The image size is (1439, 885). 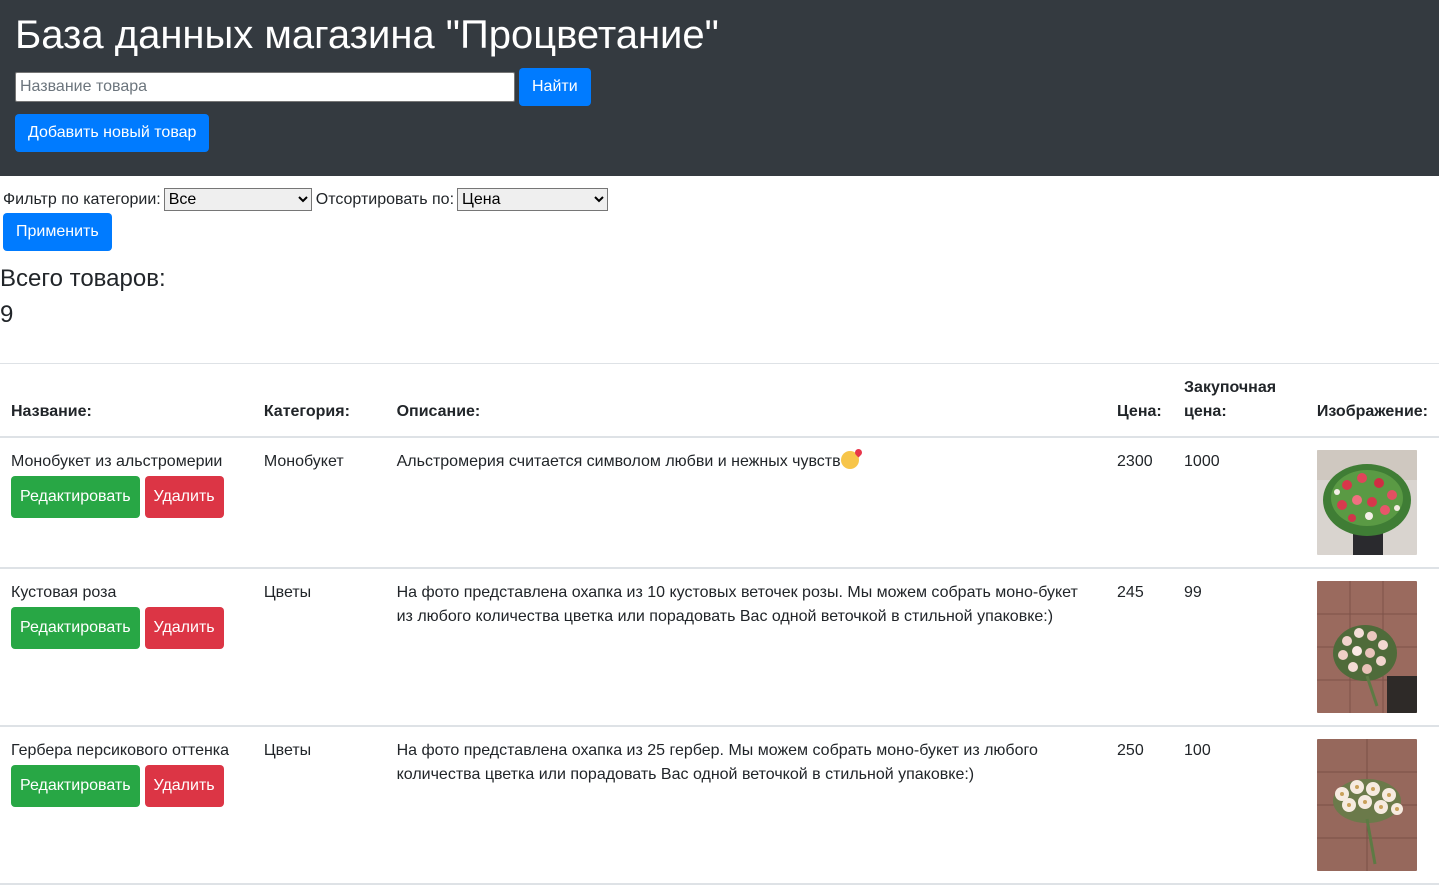 I want to click on category-filter-select: Все, so click(x=237, y=199).